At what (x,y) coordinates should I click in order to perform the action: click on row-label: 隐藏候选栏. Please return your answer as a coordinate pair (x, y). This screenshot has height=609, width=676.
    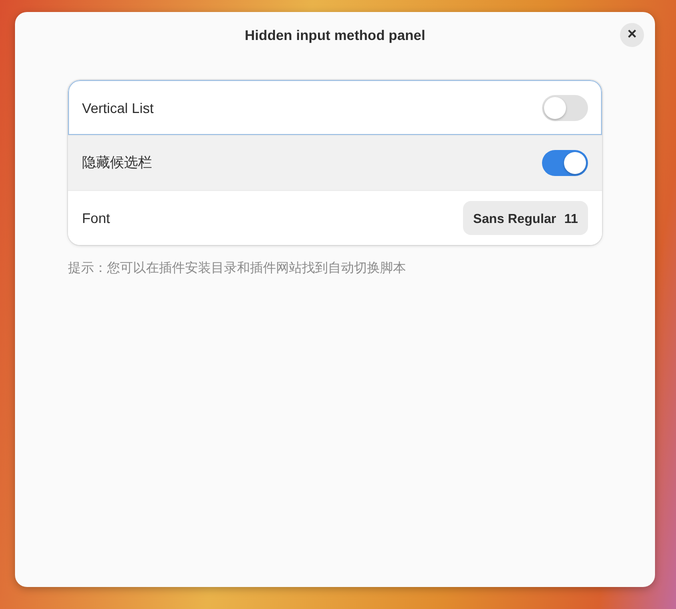
    Looking at the image, I should click on (117, 163).